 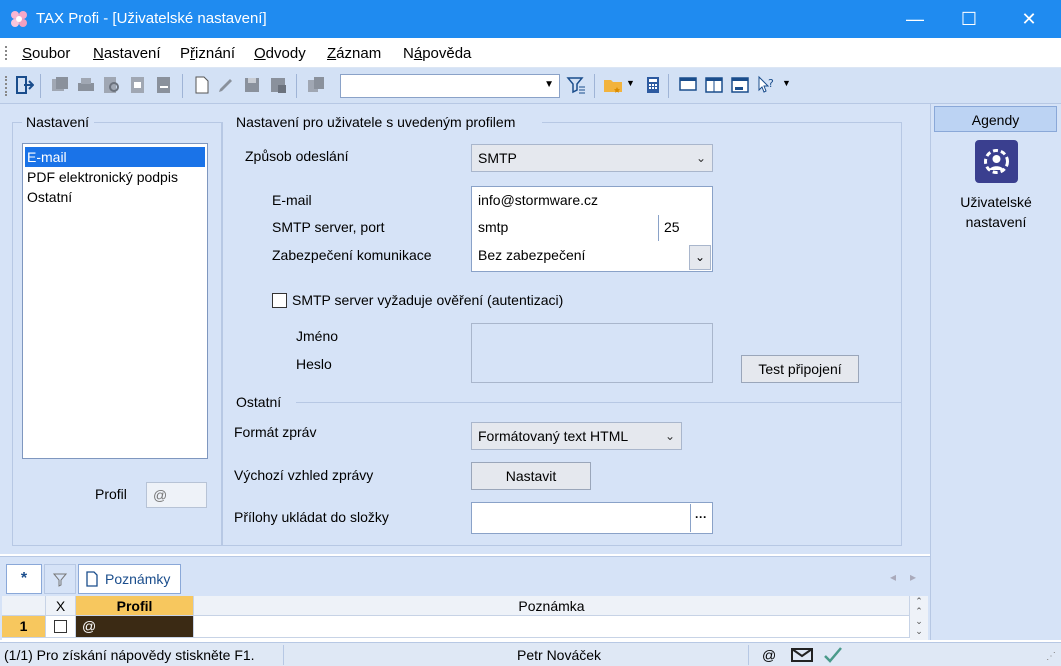 I want to click on status-profile: @, so click(x=769, y=655).